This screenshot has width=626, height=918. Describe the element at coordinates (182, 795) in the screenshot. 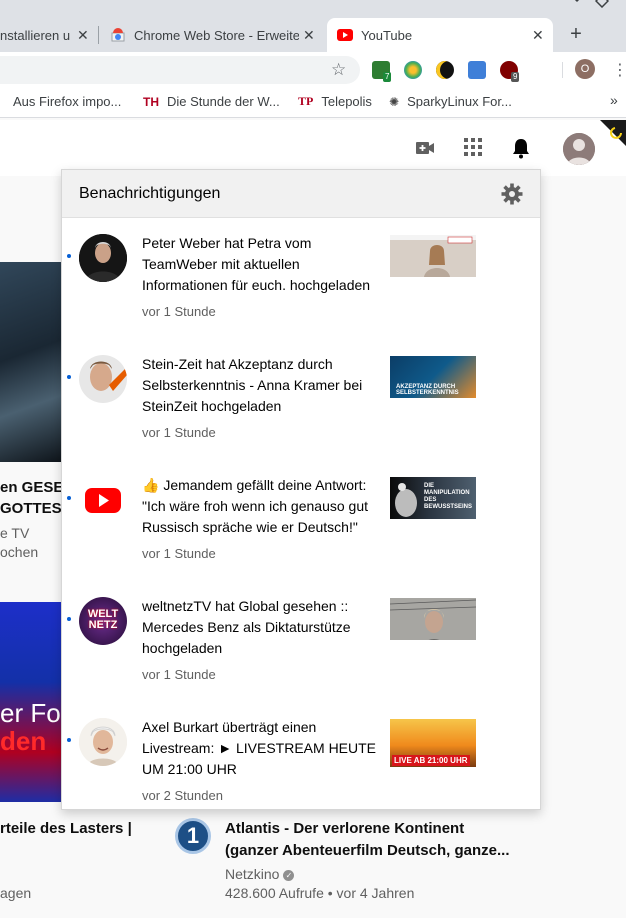

I see `notification-time: vor 2 Stunden` at that location.